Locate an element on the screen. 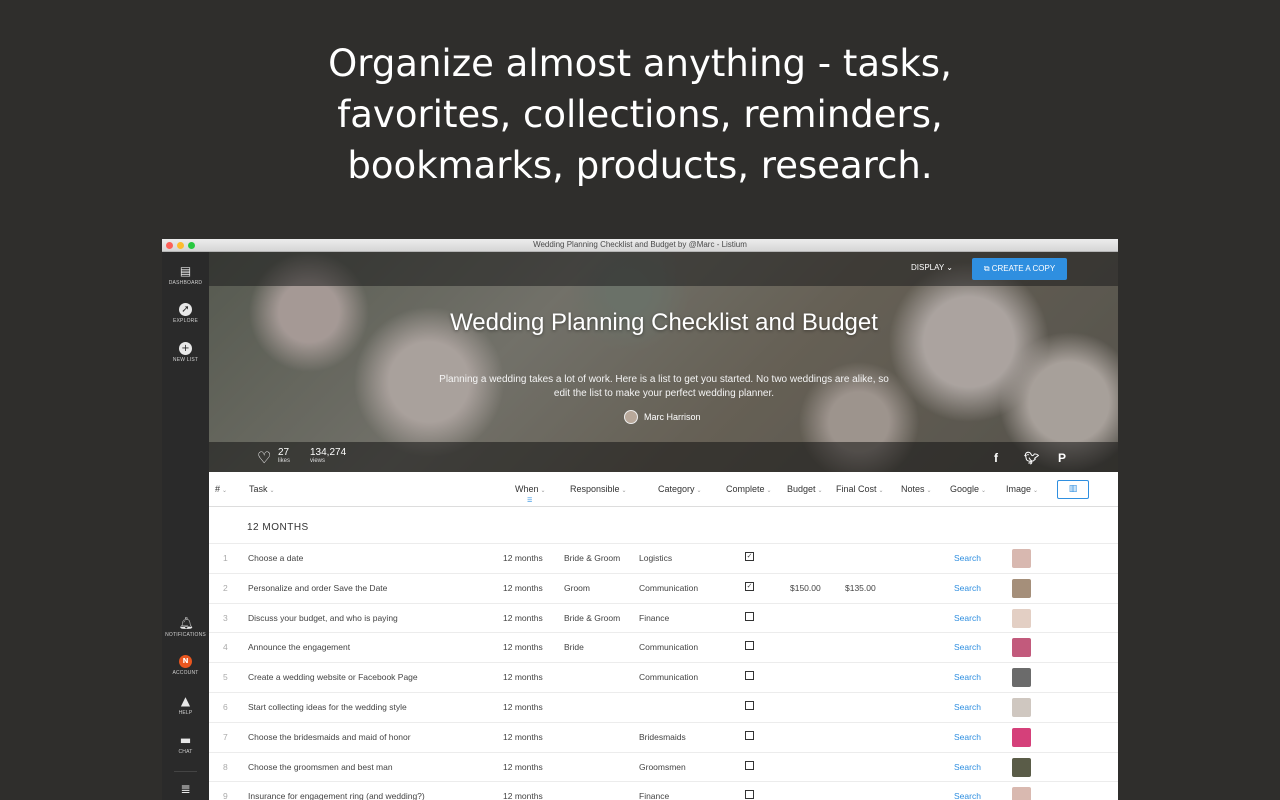 The height and width of the screenshot is (800, 1280). heart-icon: ♡ is located at coordinates (264, 457).